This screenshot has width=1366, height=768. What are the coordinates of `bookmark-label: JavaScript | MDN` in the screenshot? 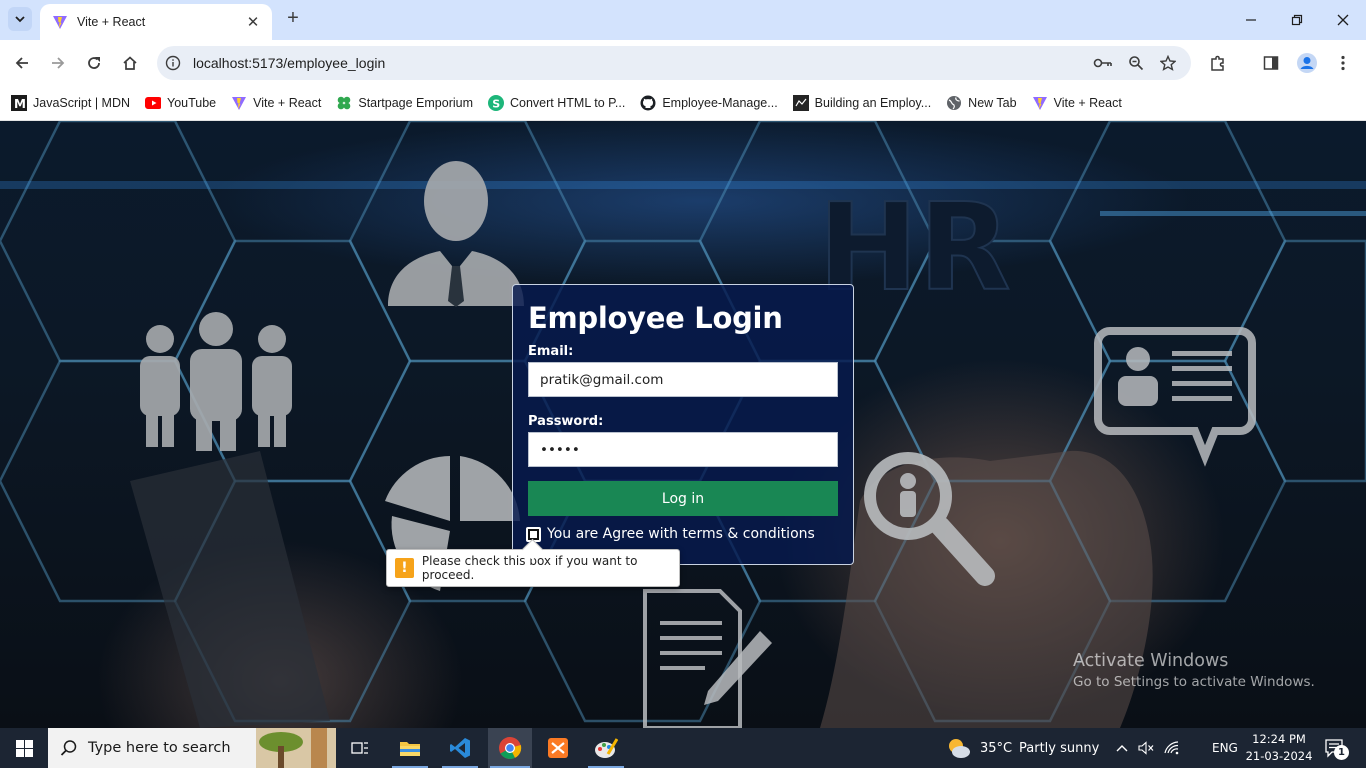 It's located at (82, 103).